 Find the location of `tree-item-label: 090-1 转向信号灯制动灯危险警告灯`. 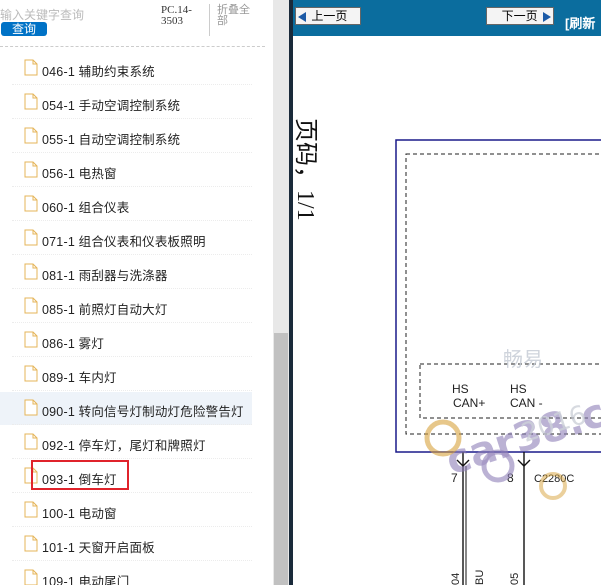

tree-item-label: 090-1 转向信号灯制动灯危险警告灯 is located at coordinates (143, 412).